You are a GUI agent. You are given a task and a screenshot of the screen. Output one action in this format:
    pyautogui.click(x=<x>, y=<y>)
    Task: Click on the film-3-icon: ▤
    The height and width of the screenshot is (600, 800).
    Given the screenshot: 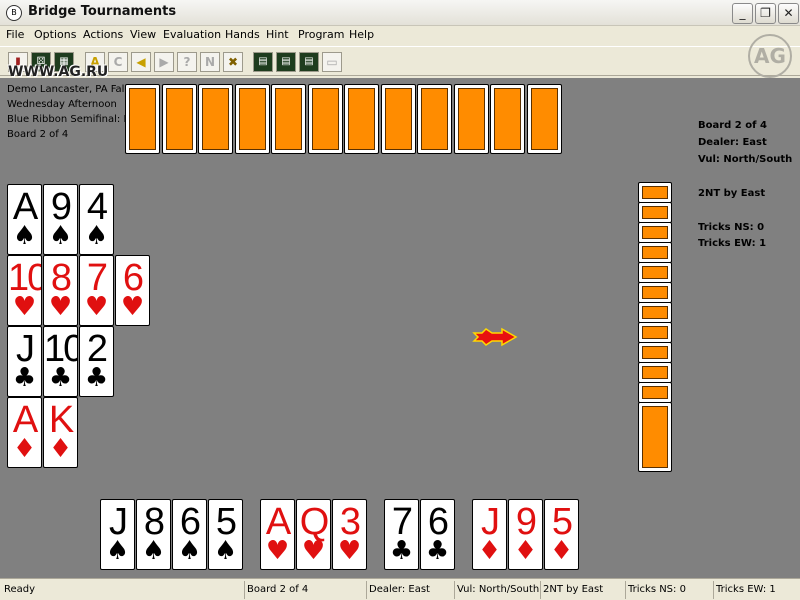 What is the action you would take?
    pyautogui.click(x=309, y=62)
    